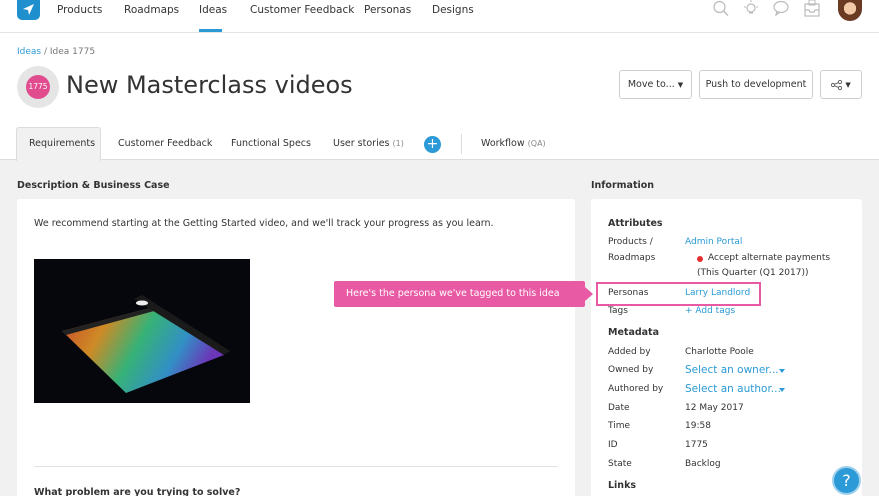 The height and width of the screenshot is (496, 879). I want to click on added-by-value: Charlotte Poole, so click(719, 352).